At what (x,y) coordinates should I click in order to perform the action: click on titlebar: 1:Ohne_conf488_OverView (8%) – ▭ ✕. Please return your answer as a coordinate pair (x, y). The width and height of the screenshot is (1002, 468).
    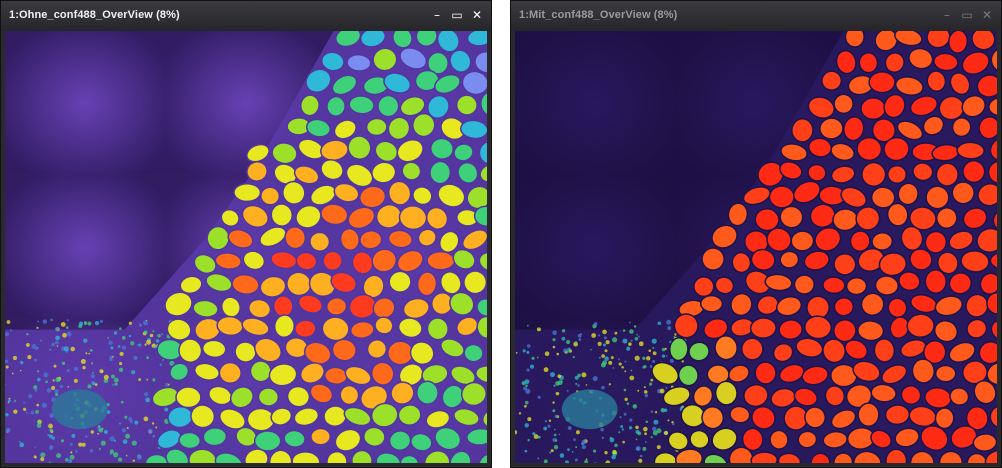
    Looking at the image, I should click on (246, 16).